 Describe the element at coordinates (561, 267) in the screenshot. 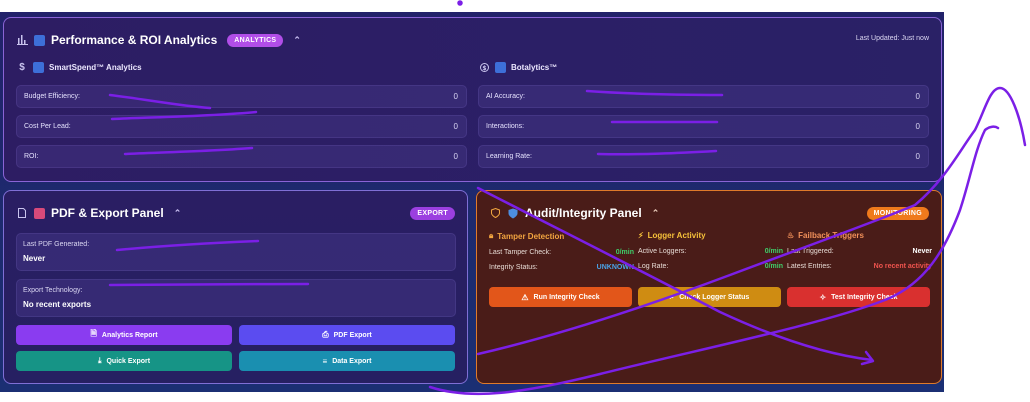

I see `kv-integrity-status: Integrity Status: UNKNOWN` at that location.